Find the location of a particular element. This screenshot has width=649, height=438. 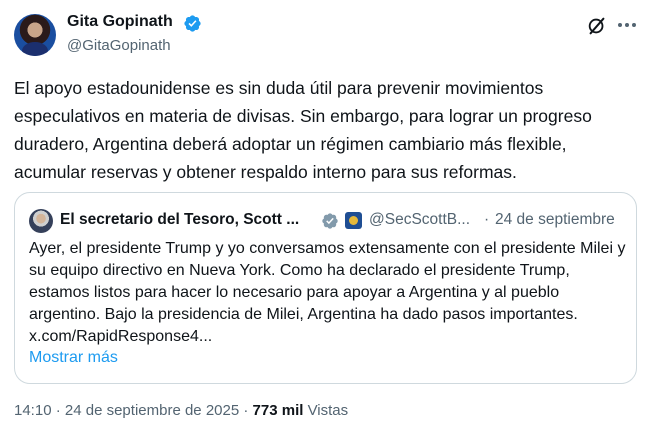

views-label: Vistas is located at coordinates (328, 410).